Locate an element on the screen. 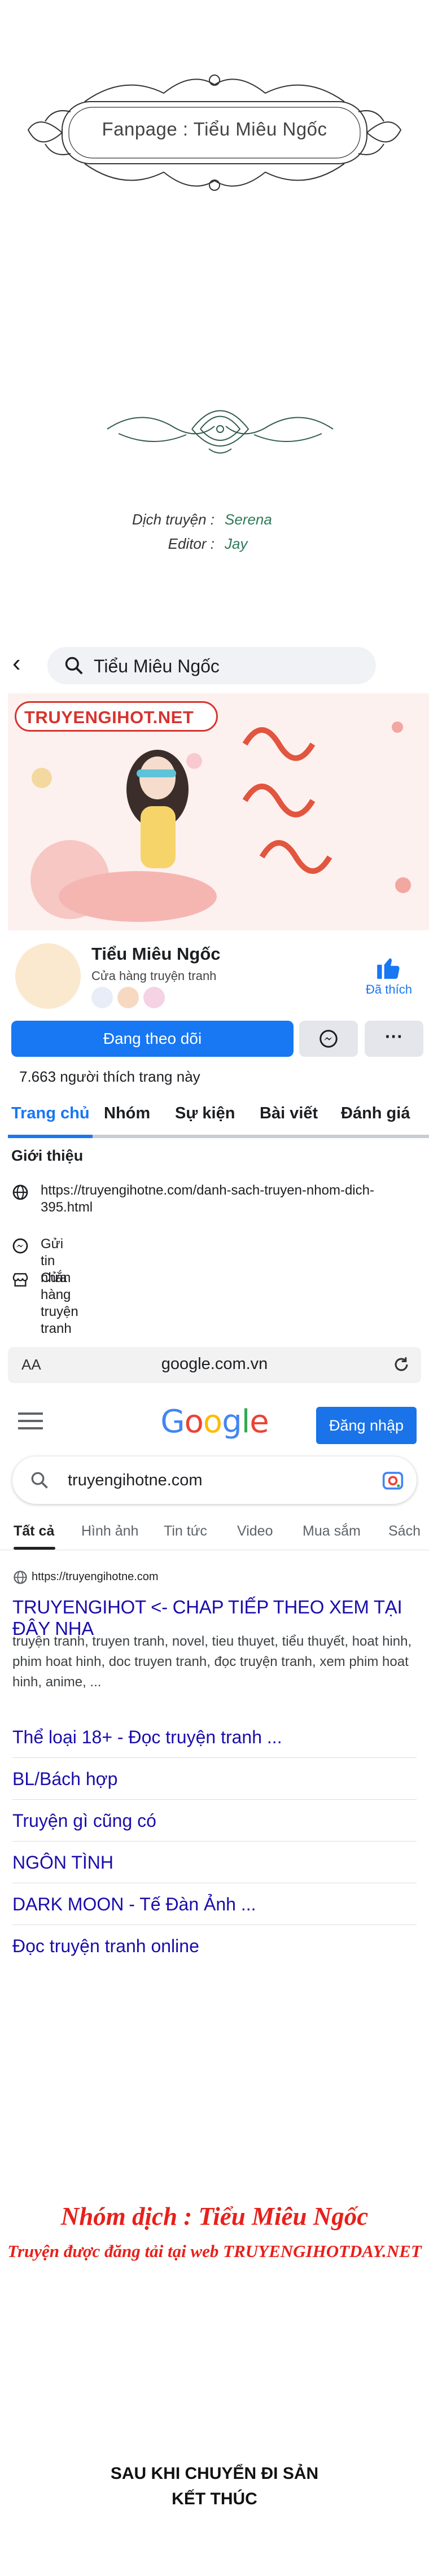 The width and height of the screenshot is (429, 2576). tab-video: Video is located at coordinates (255, 1531).